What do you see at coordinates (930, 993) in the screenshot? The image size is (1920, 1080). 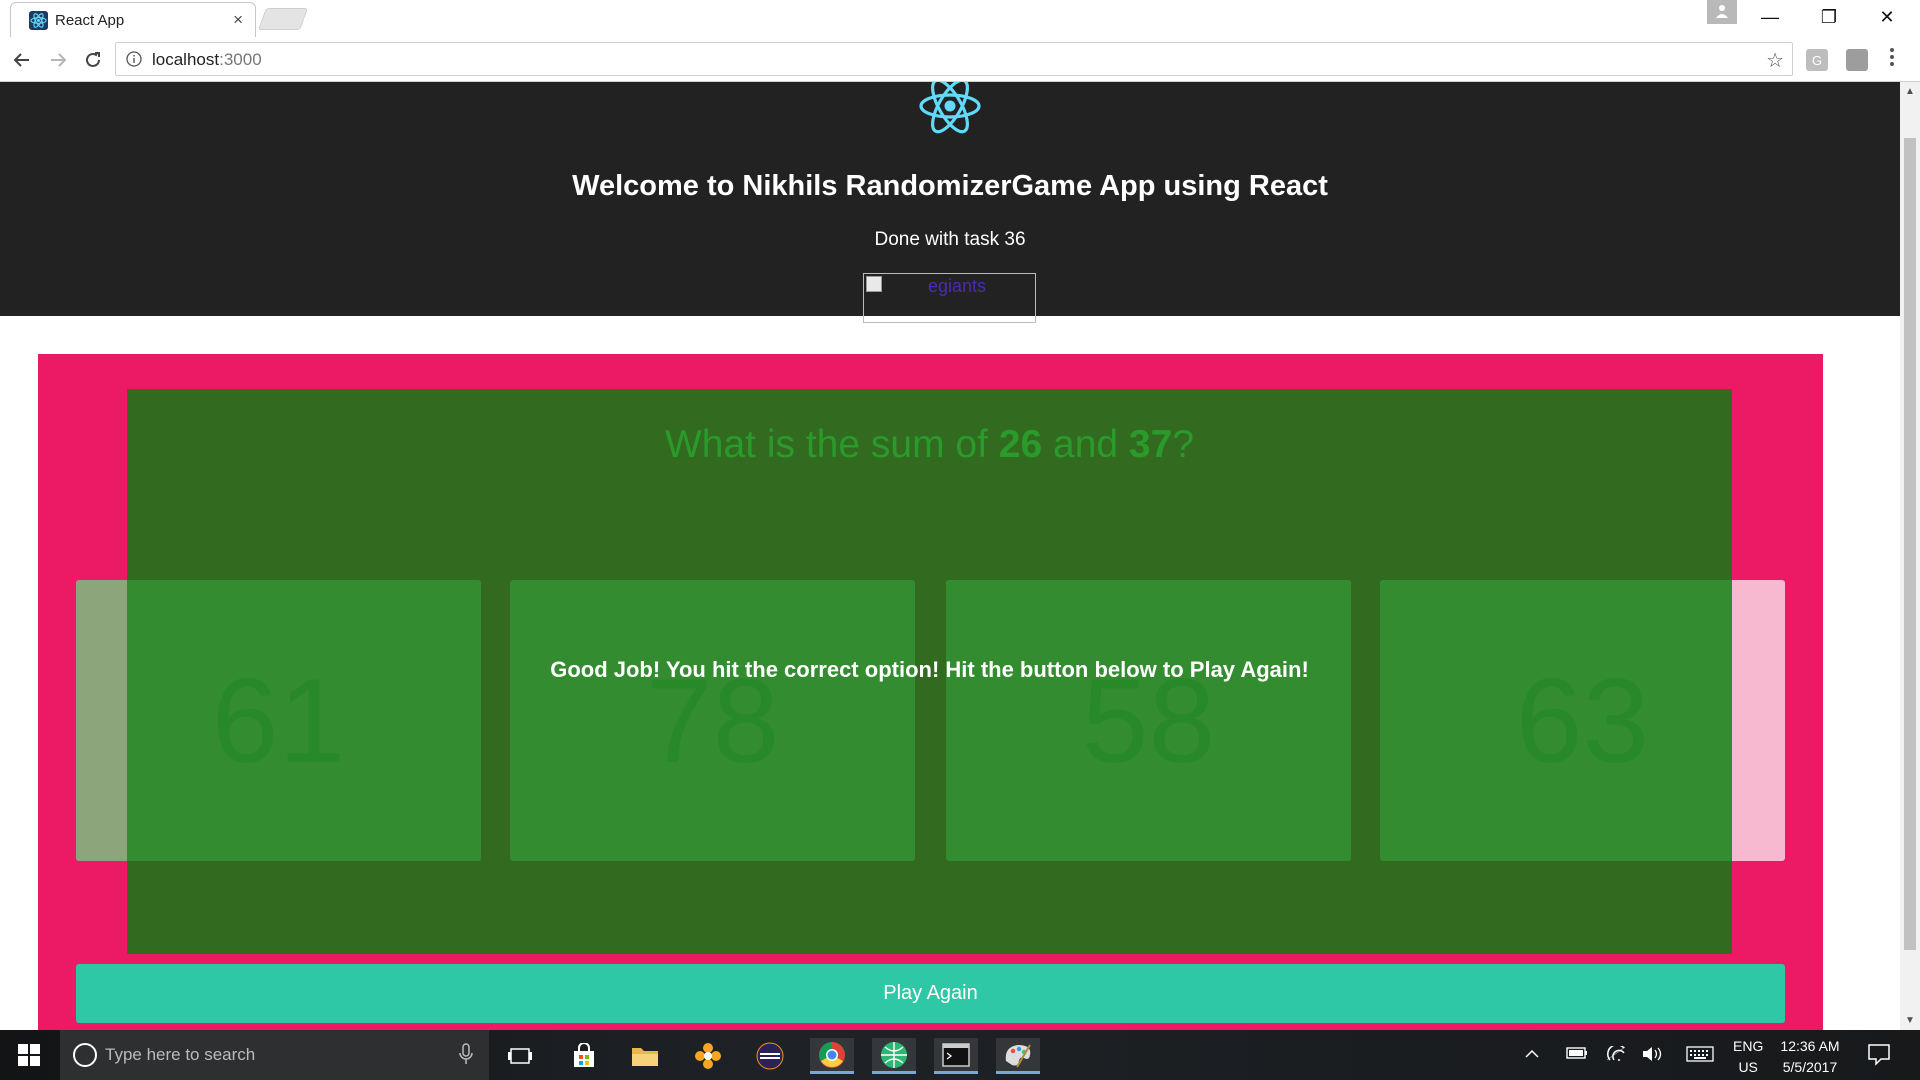 I see `play-again-button: Play Again` at bounding box center [930, 993].